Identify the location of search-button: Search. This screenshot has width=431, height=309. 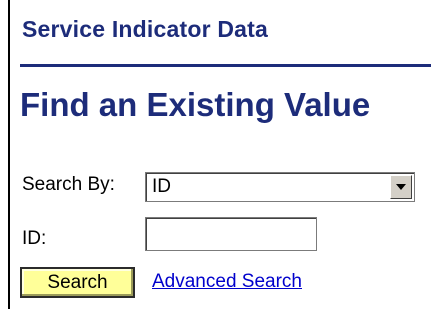
(77, 282).